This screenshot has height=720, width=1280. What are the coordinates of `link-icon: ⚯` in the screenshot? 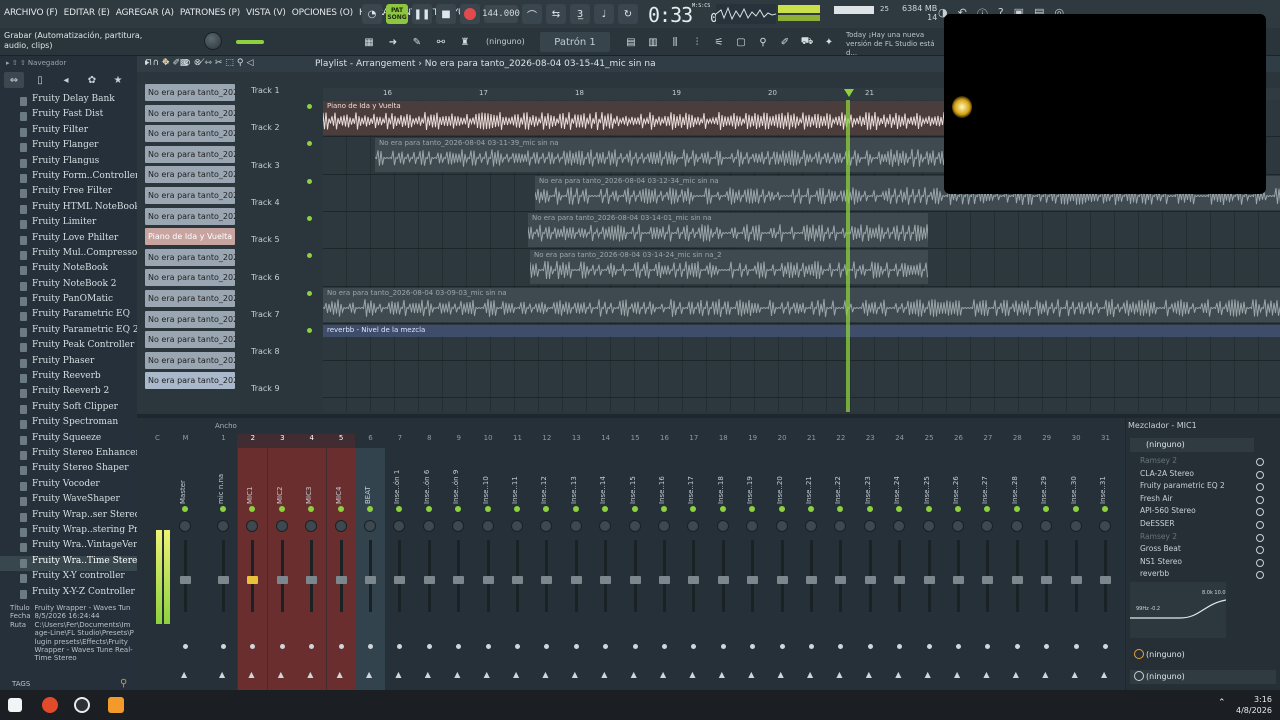 It's located at (441, 42).